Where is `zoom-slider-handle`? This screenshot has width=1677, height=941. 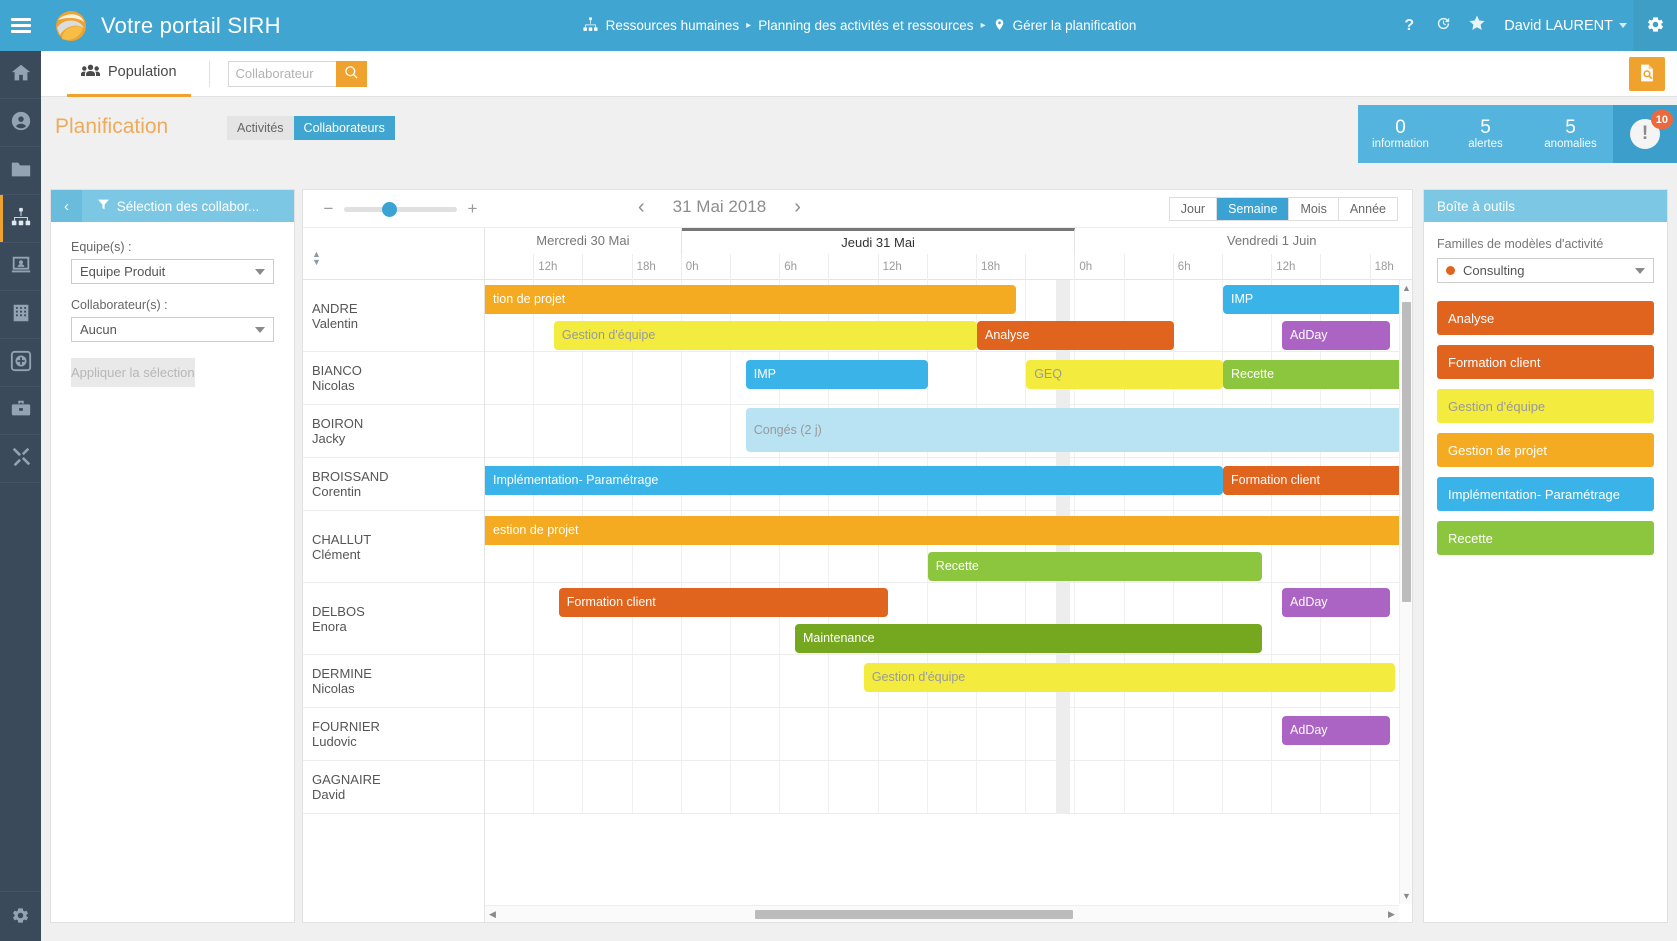
zoom-slider-handle is located at coordinates (389, 209).